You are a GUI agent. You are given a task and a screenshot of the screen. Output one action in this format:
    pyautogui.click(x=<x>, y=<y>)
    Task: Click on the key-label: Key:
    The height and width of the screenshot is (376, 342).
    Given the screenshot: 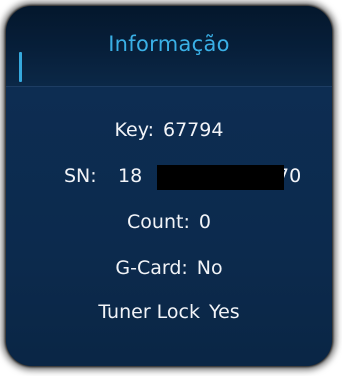 What is the action you would take?
    pyautogui.click(x=134, y=130)
    